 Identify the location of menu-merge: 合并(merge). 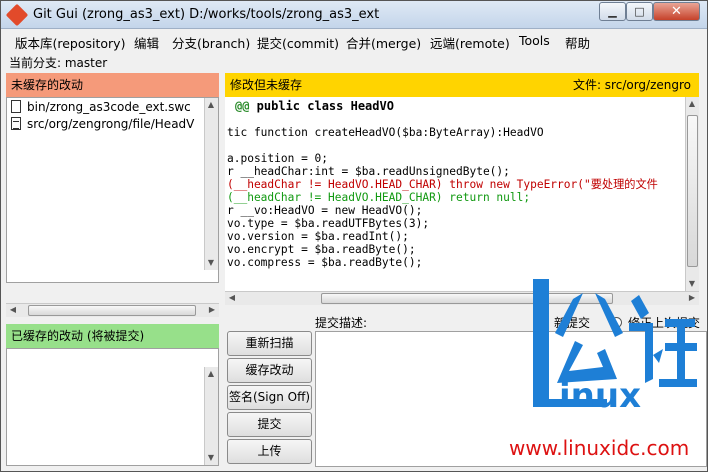
(383, 42).